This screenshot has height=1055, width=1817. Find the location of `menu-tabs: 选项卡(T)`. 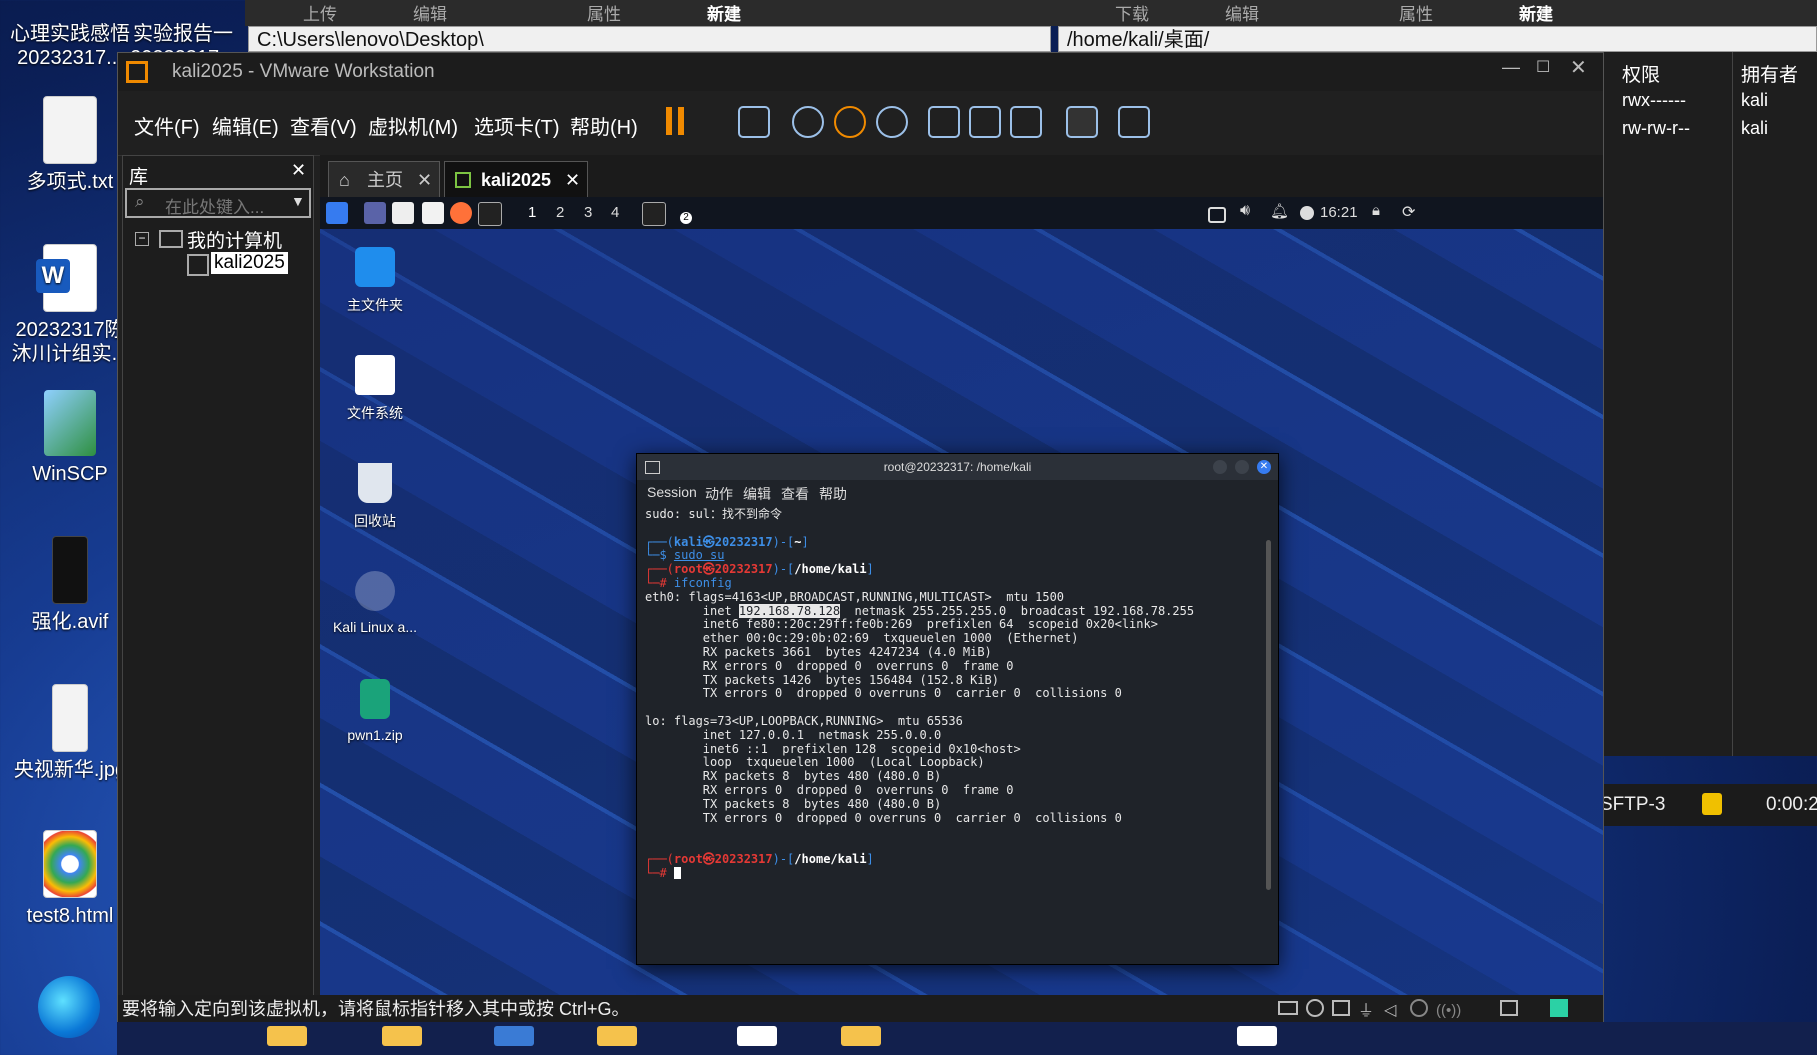

menu-tabs: 选项卡(T) is located at coordinates (517, 125).